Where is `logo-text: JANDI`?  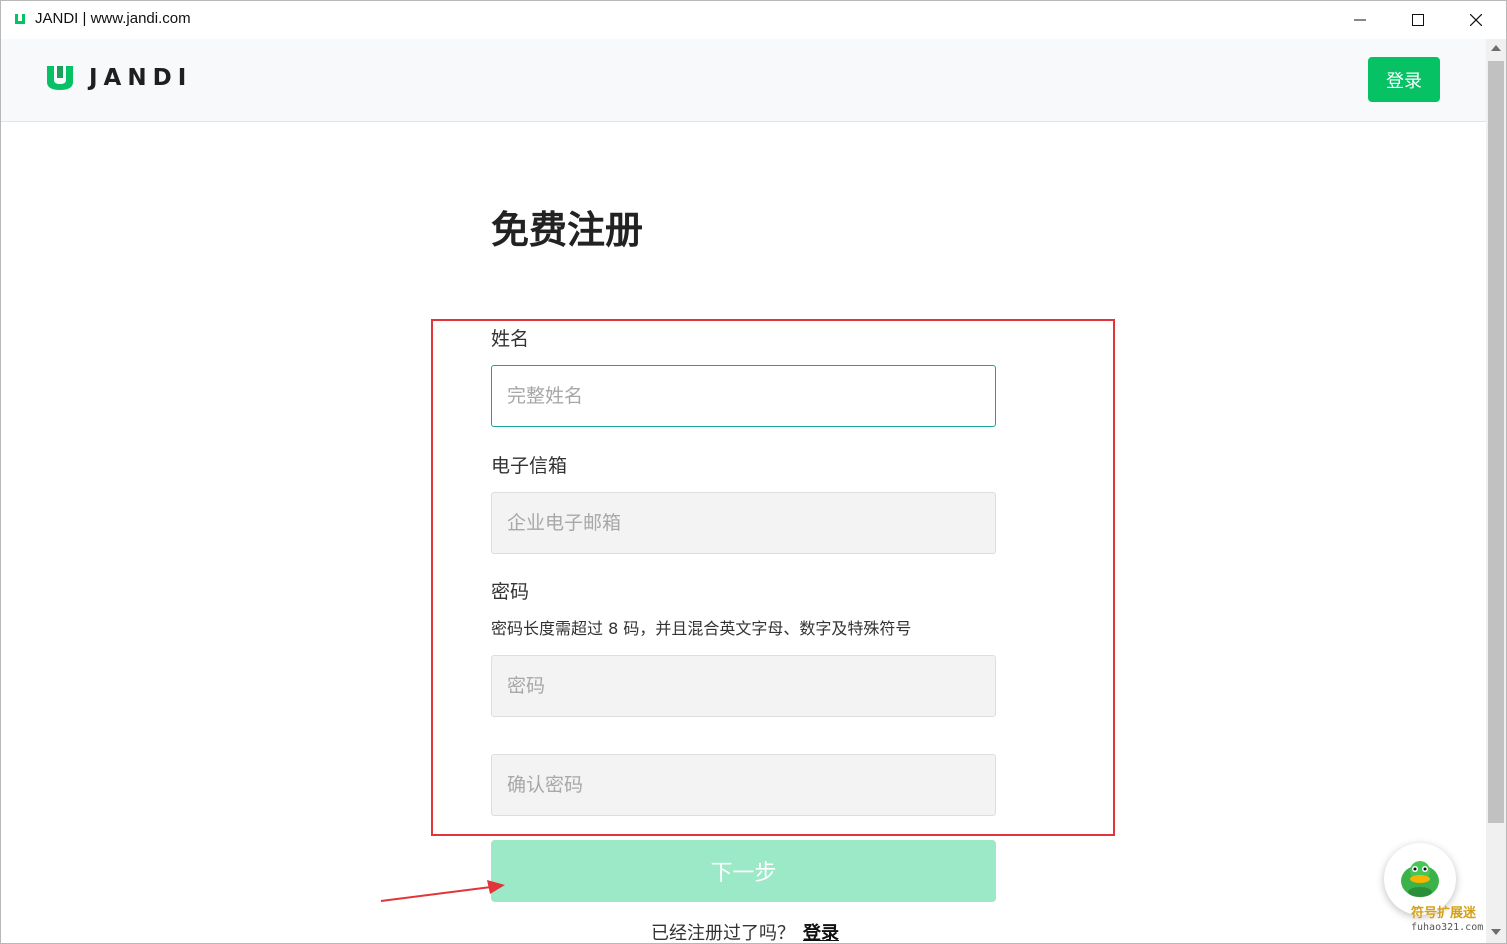 logo-text: JANDI is located at coordinates (141, 78).